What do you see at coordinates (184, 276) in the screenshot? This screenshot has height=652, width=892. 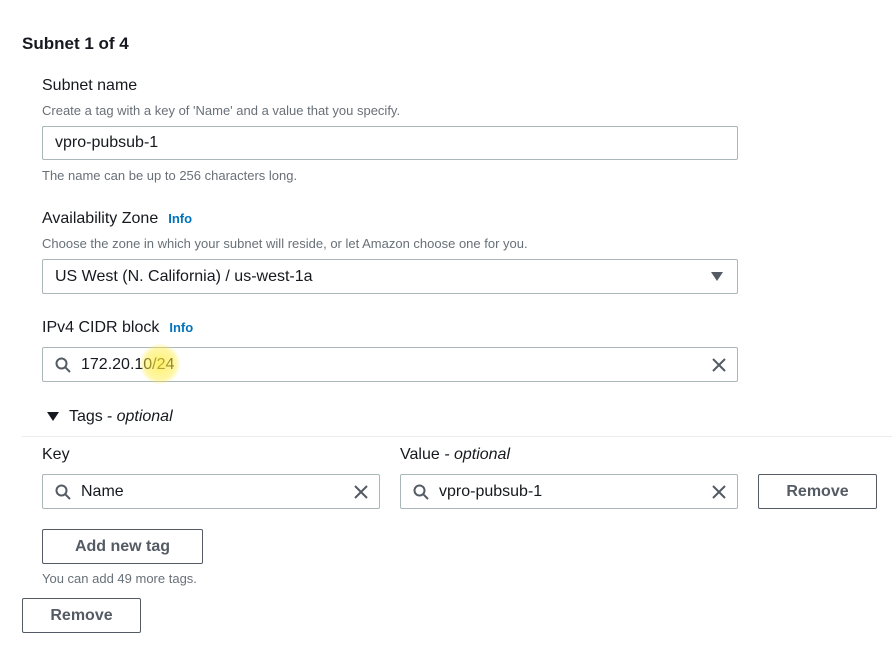 I see `availability-zone-selected-value: US West (N. California) / us-west-1a` at bounding box center [184, 276].